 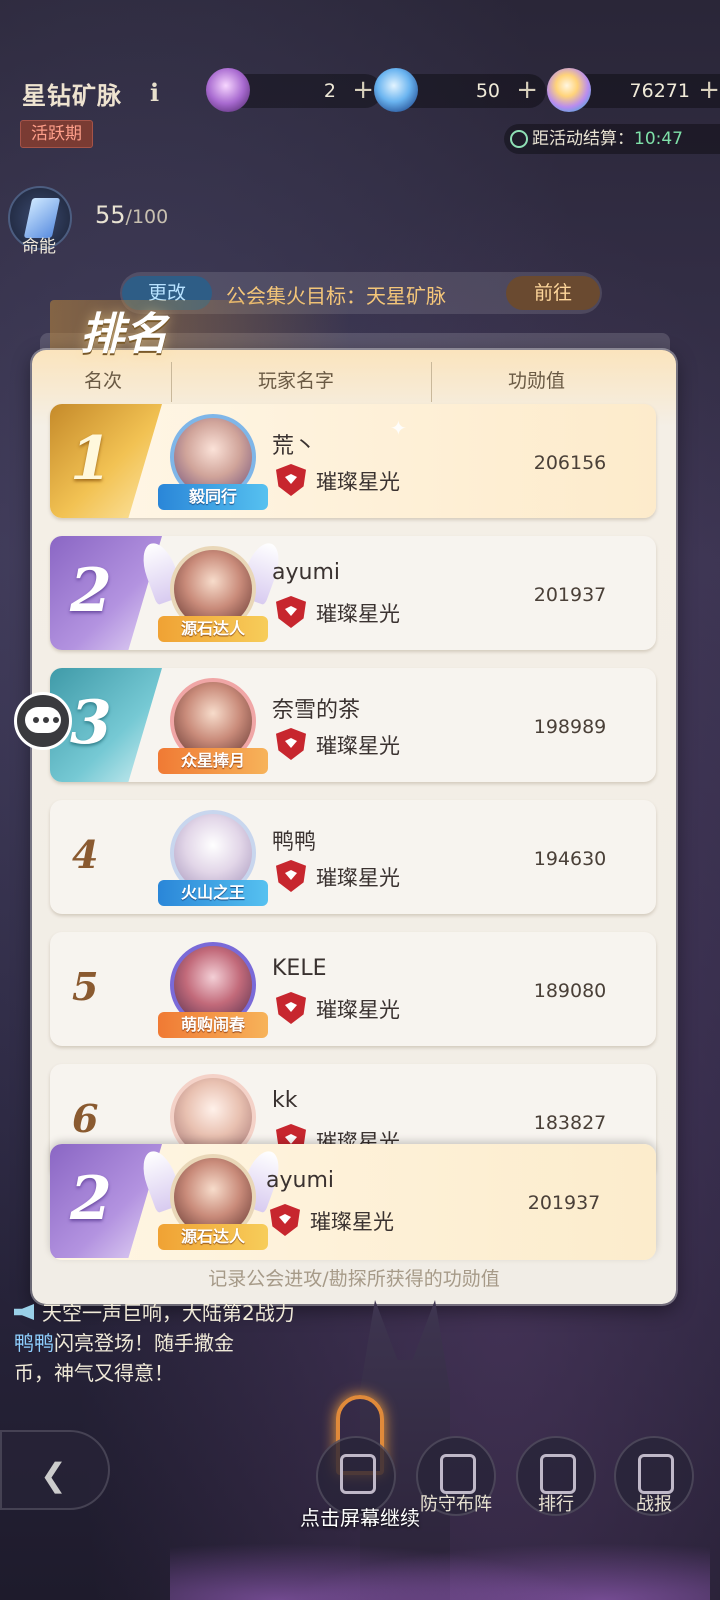 I want to click on merit-score: 206156, so click(x=570, y=463).